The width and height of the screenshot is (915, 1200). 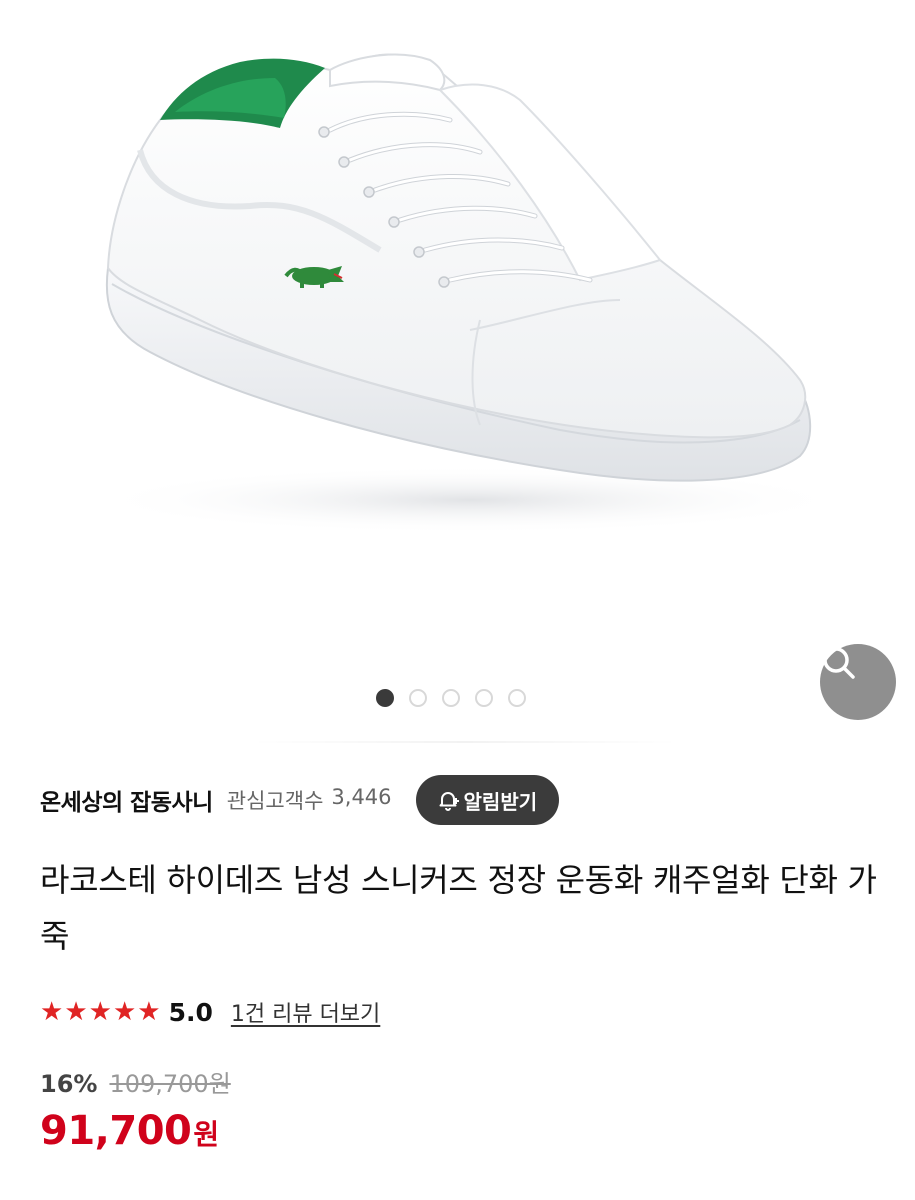 I want to click on follower-value: 3,446, so click(x=361, y=797).